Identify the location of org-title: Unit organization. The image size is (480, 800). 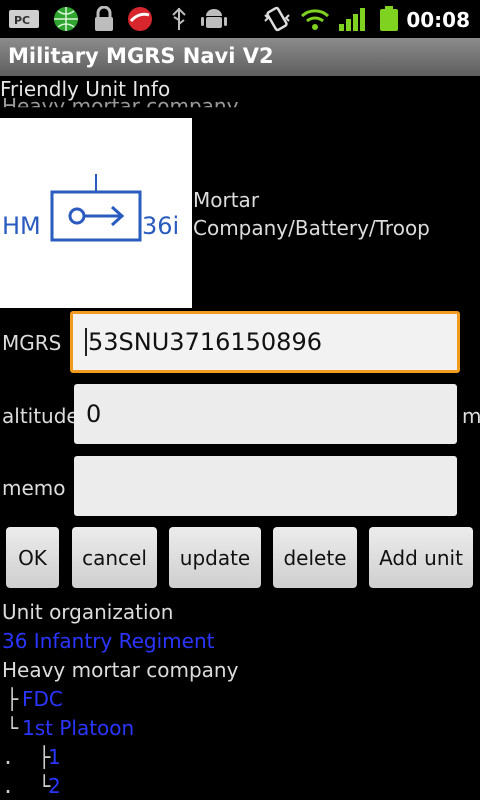
(88, 612).